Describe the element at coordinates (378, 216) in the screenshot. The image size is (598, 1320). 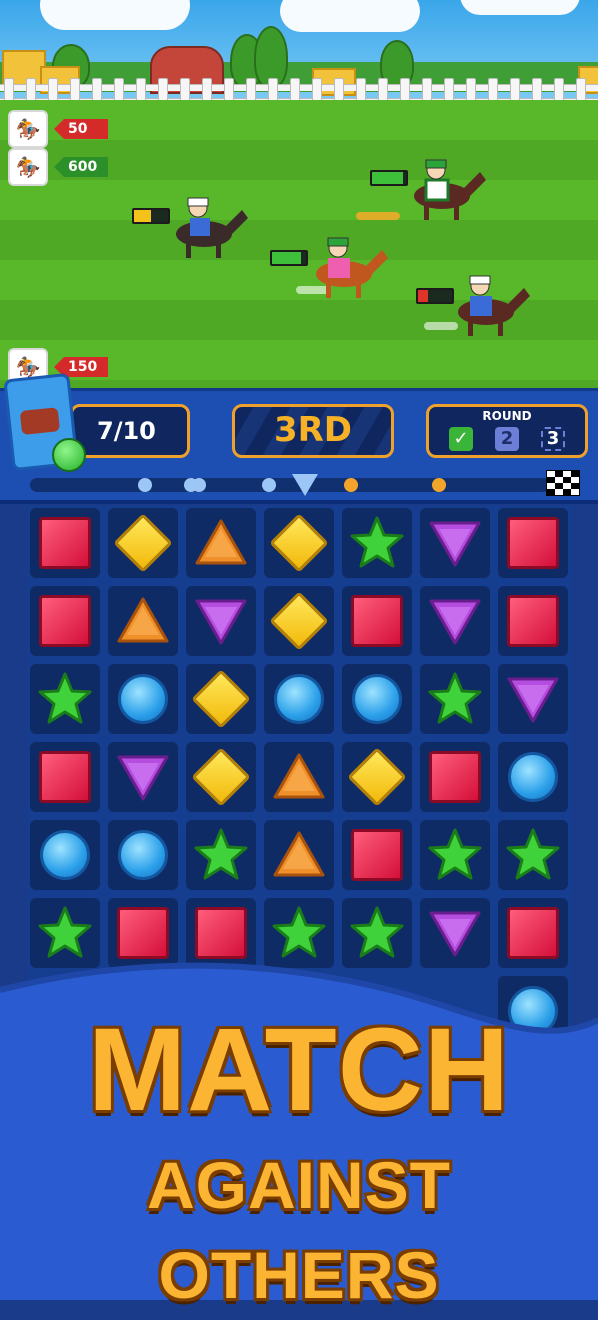
I see `dust-trail` at that location.